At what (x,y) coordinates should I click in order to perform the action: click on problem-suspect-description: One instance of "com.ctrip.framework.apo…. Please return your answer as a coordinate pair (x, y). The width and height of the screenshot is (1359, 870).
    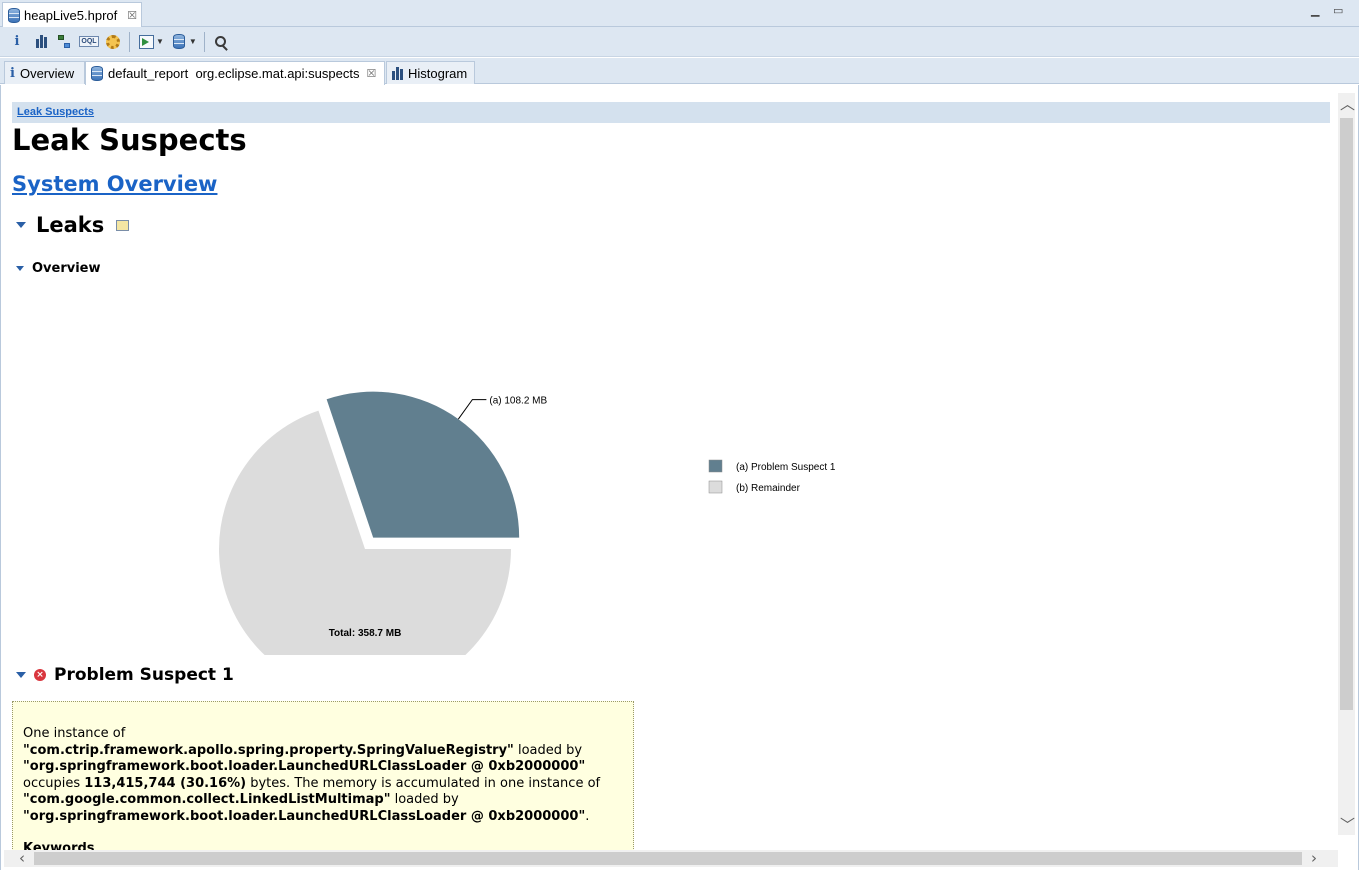
    Looking at the image, I should click on (323, 775).